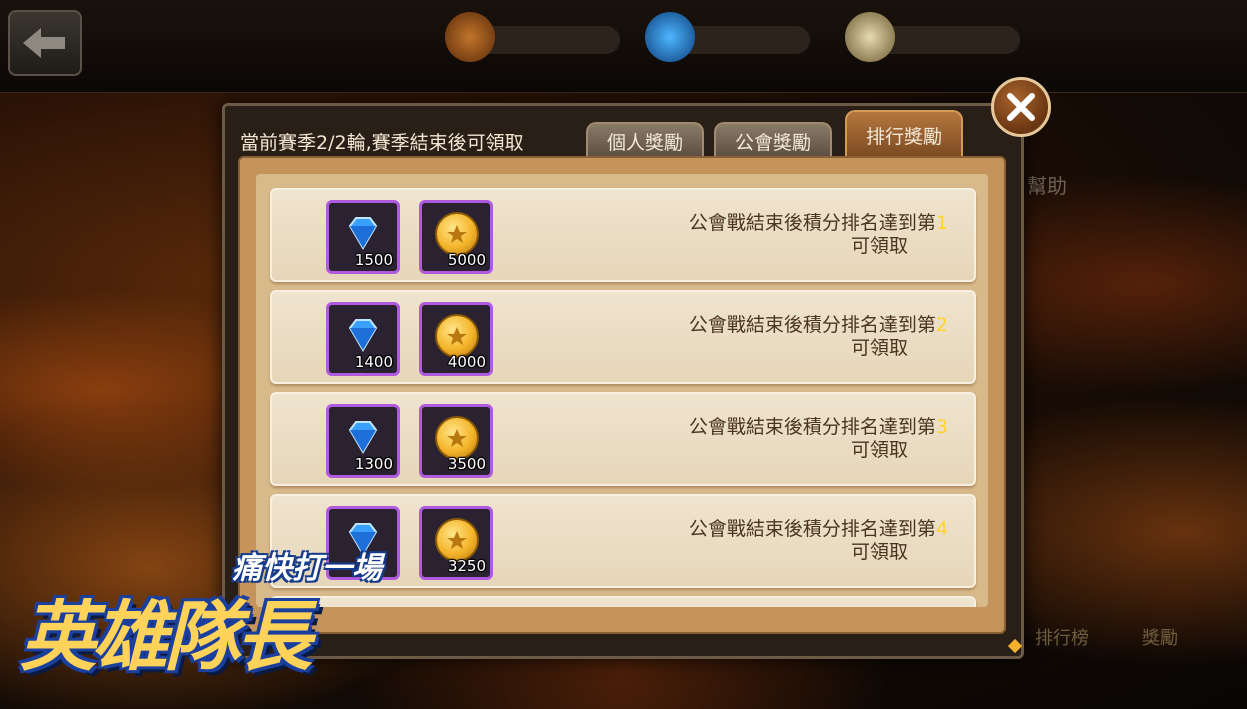  What do you see at coordinates (818, 235) in the screenshot?
I see `reward-condition: 公會戰結束後積分排名達到第1 可領取` at bounding box center [818, 235].